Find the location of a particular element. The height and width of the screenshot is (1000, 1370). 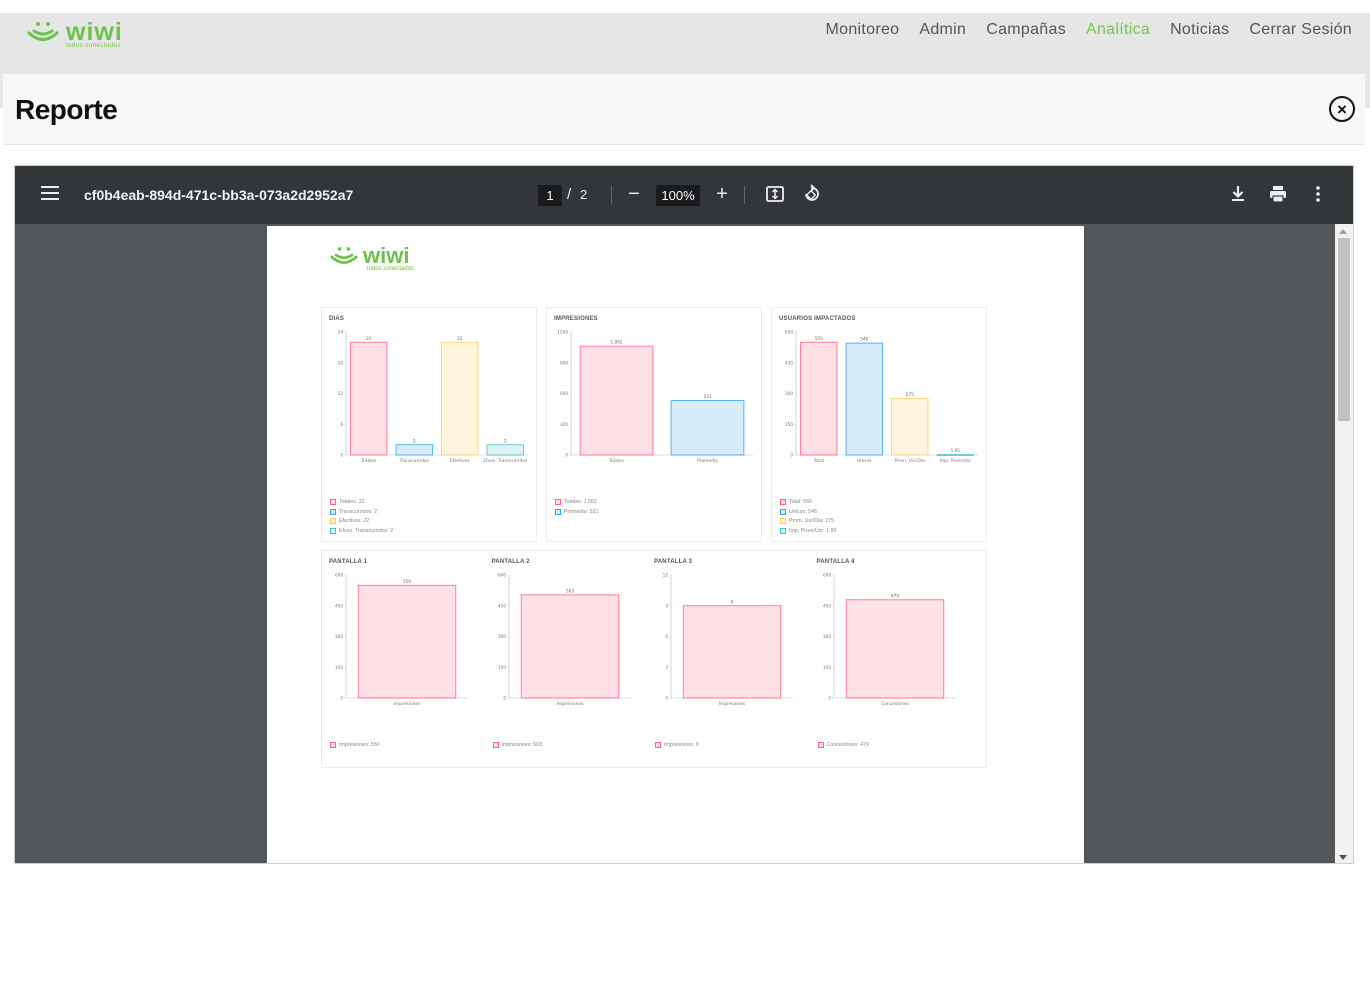

legend-item: Promedio: 531 is located at coordinates (576, 512).